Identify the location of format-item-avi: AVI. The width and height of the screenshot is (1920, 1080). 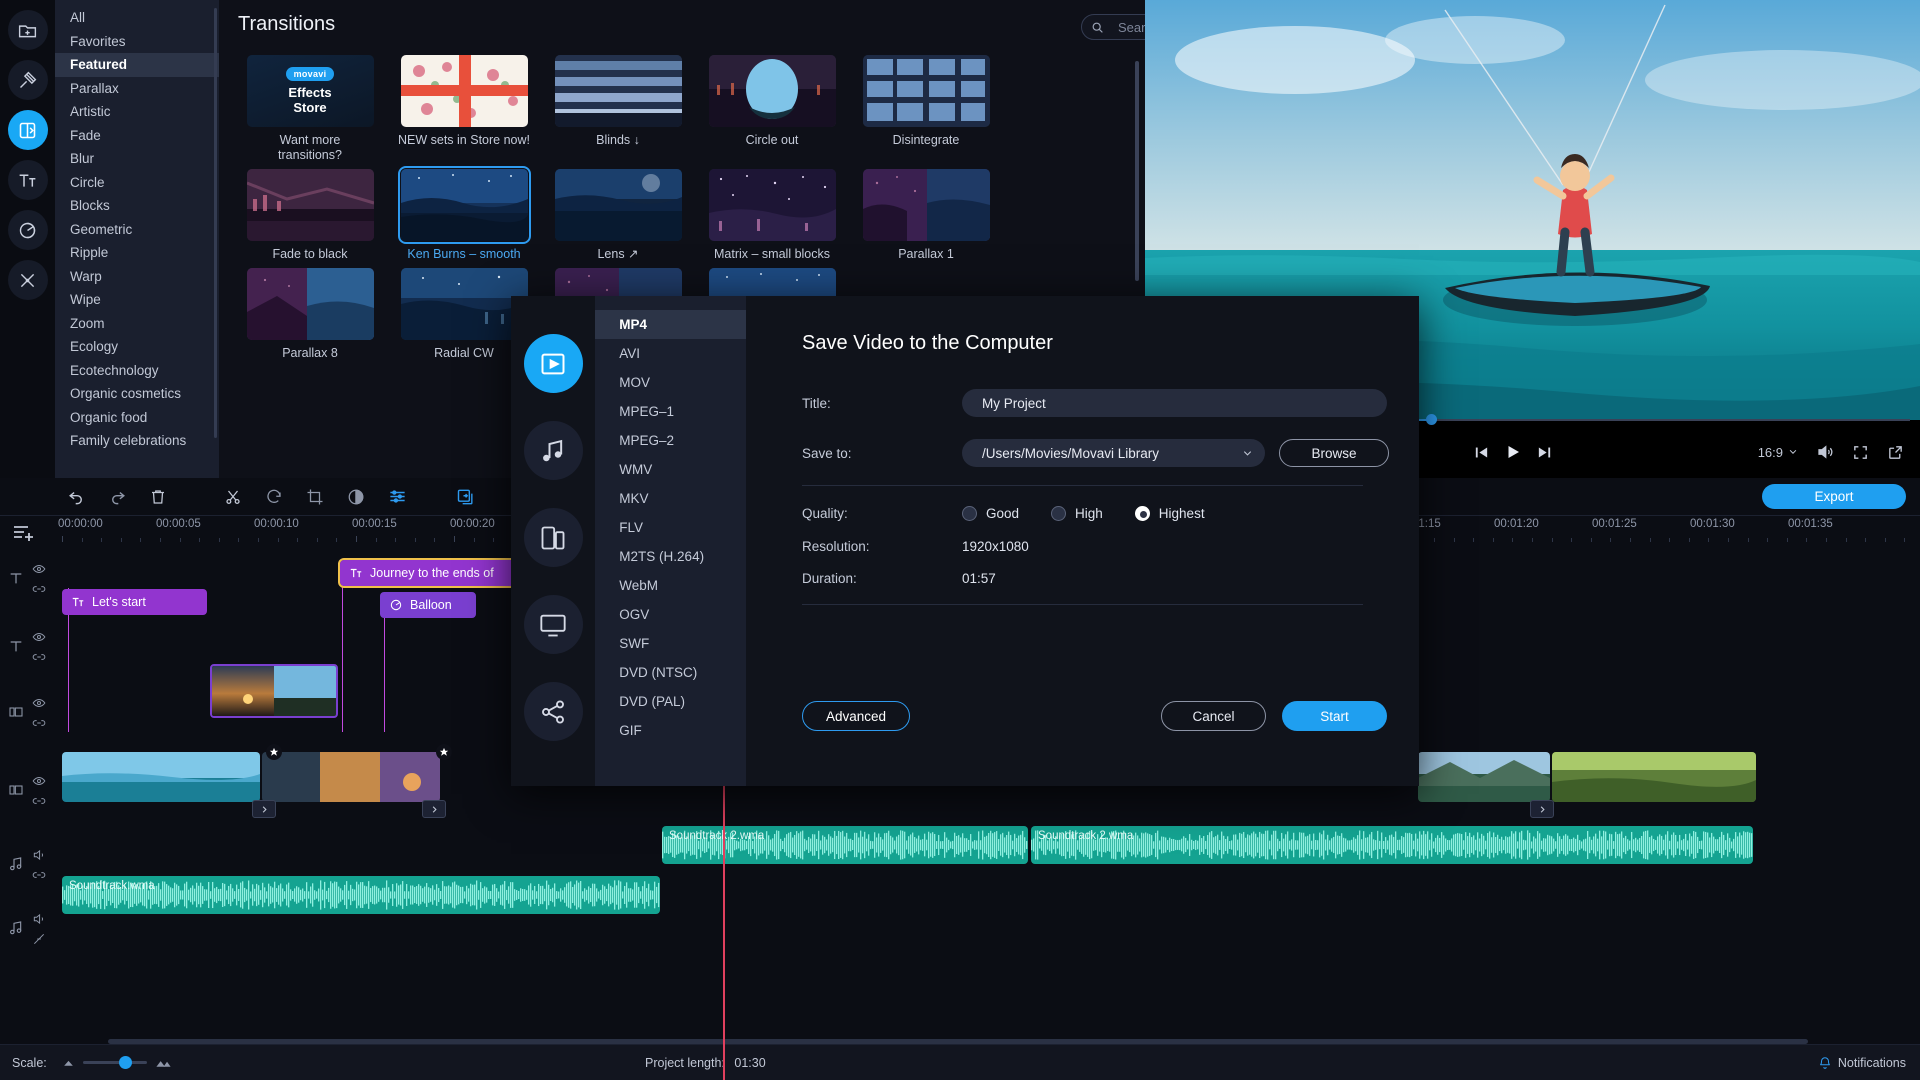
(670, 353).